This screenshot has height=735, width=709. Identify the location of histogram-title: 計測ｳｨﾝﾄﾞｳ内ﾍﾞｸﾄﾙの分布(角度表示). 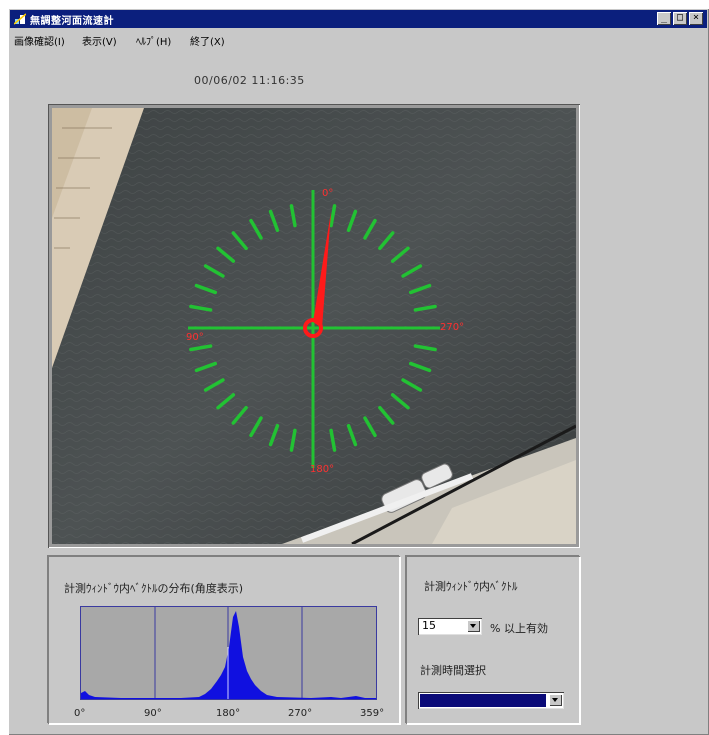
(154, 588).